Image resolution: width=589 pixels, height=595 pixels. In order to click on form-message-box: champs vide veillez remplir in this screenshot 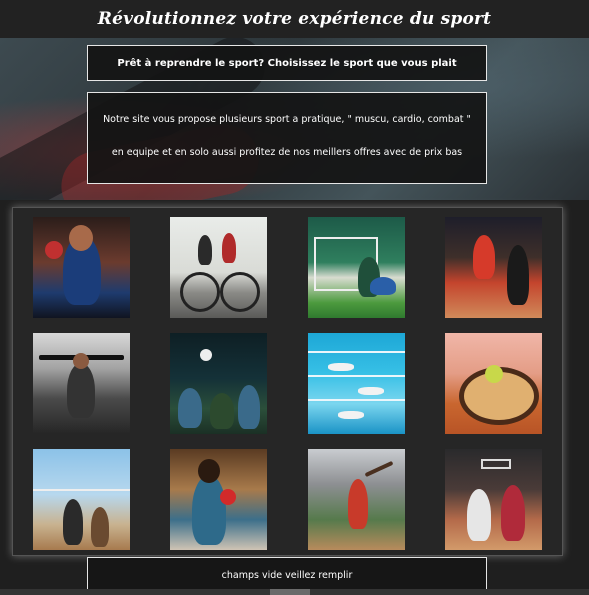, I will do `click(287, 575)`.